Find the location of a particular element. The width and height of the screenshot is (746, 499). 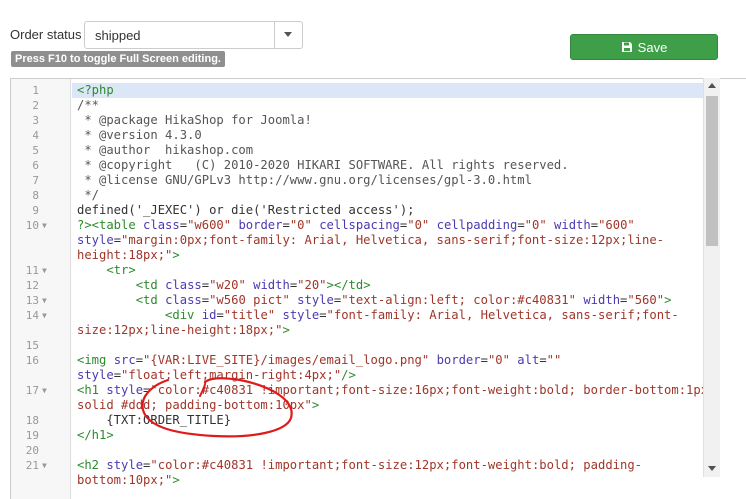

code-token: * @package HikaShop for Joomla! is located at coordinates (194, 120).